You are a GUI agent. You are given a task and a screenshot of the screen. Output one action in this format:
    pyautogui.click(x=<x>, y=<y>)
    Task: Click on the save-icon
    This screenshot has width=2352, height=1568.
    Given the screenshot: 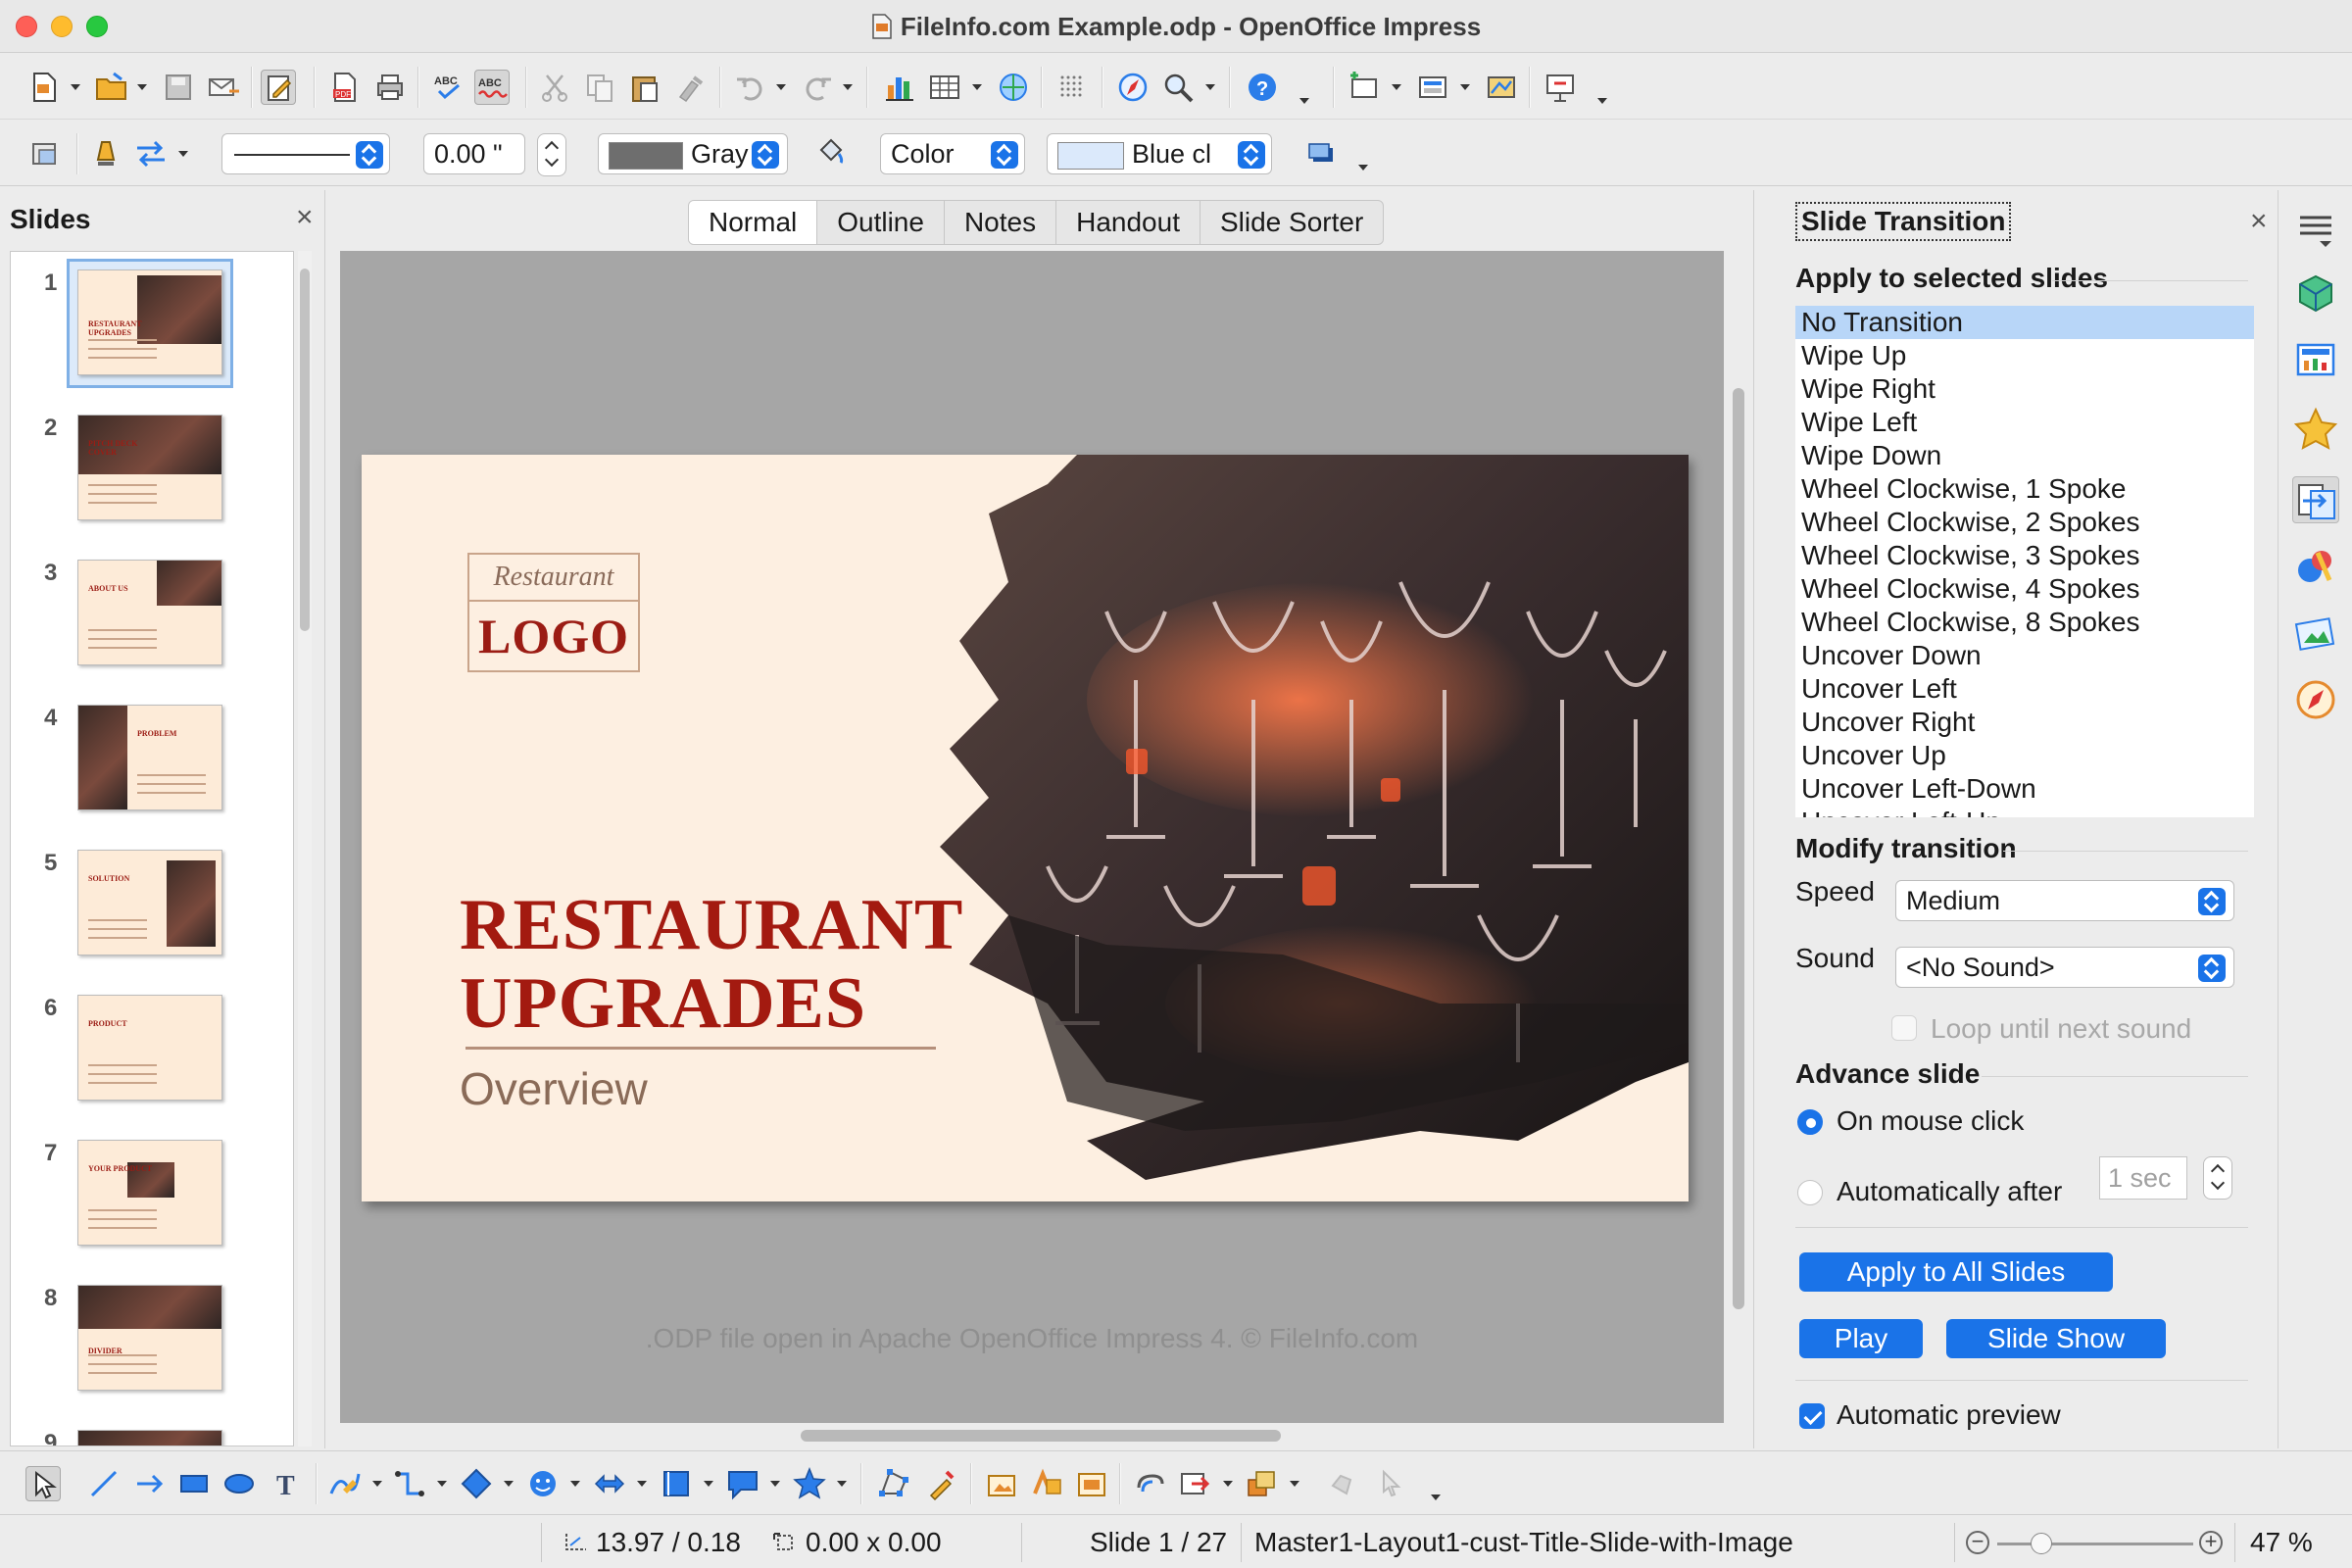 What is the action you would take?
    pyautogui.click(x=178, y=87)
    